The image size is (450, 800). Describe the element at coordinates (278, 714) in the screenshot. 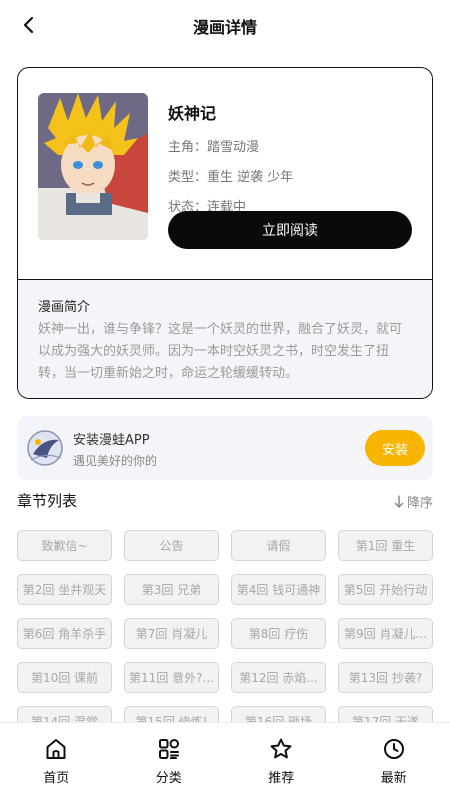

I see `chapter-item: 第16回 砸场` at that location.